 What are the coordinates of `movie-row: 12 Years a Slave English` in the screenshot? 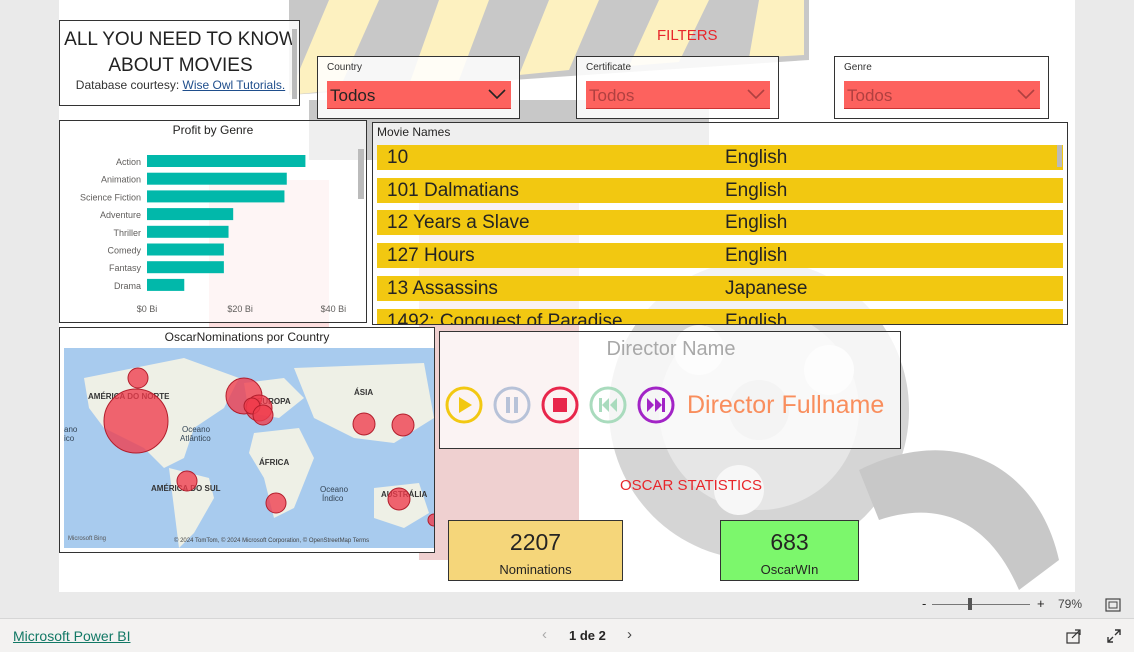 It's located at (720, 223).